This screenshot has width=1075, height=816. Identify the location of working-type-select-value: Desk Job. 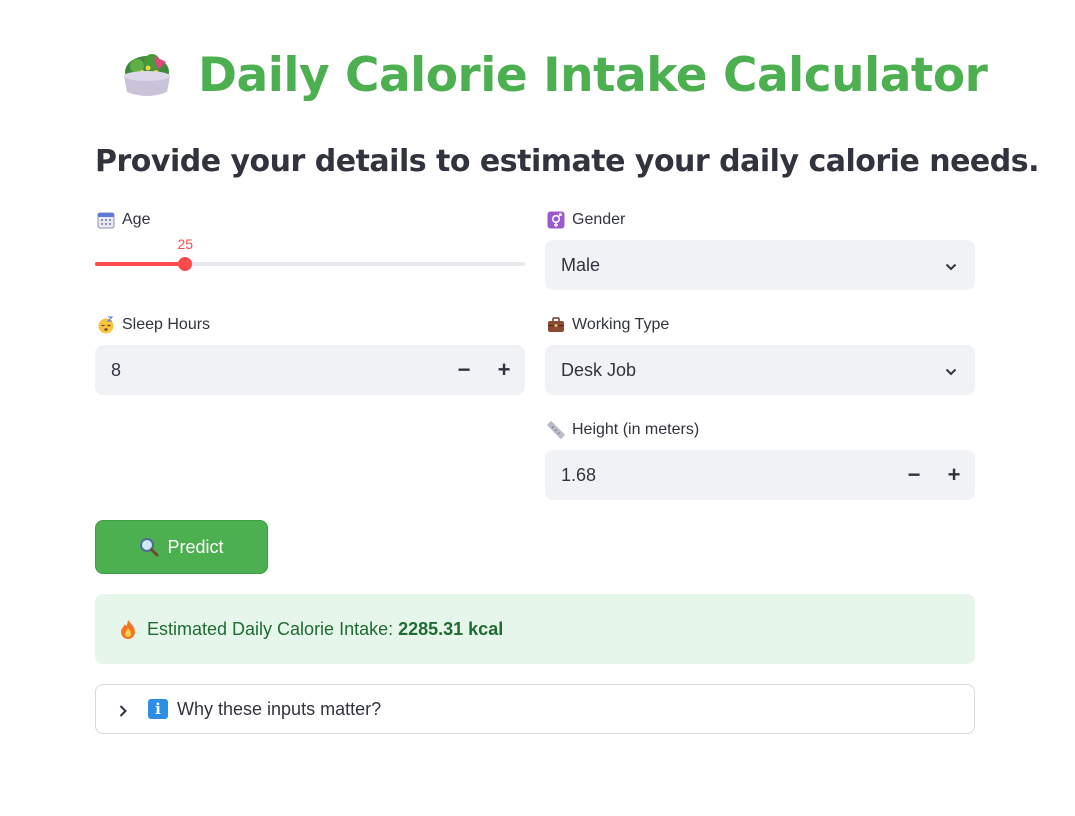
(599, 369).